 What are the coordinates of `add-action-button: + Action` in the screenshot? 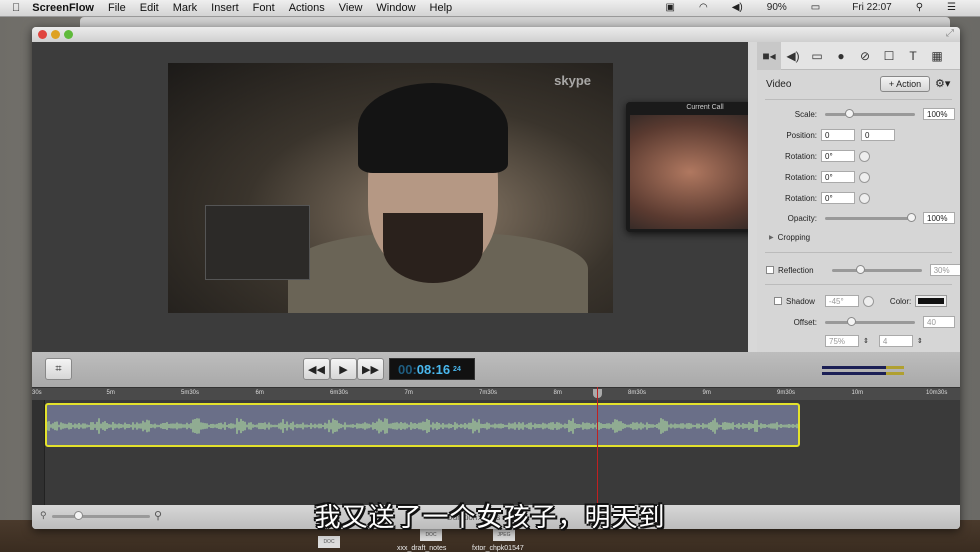 It's located at (905, 84).